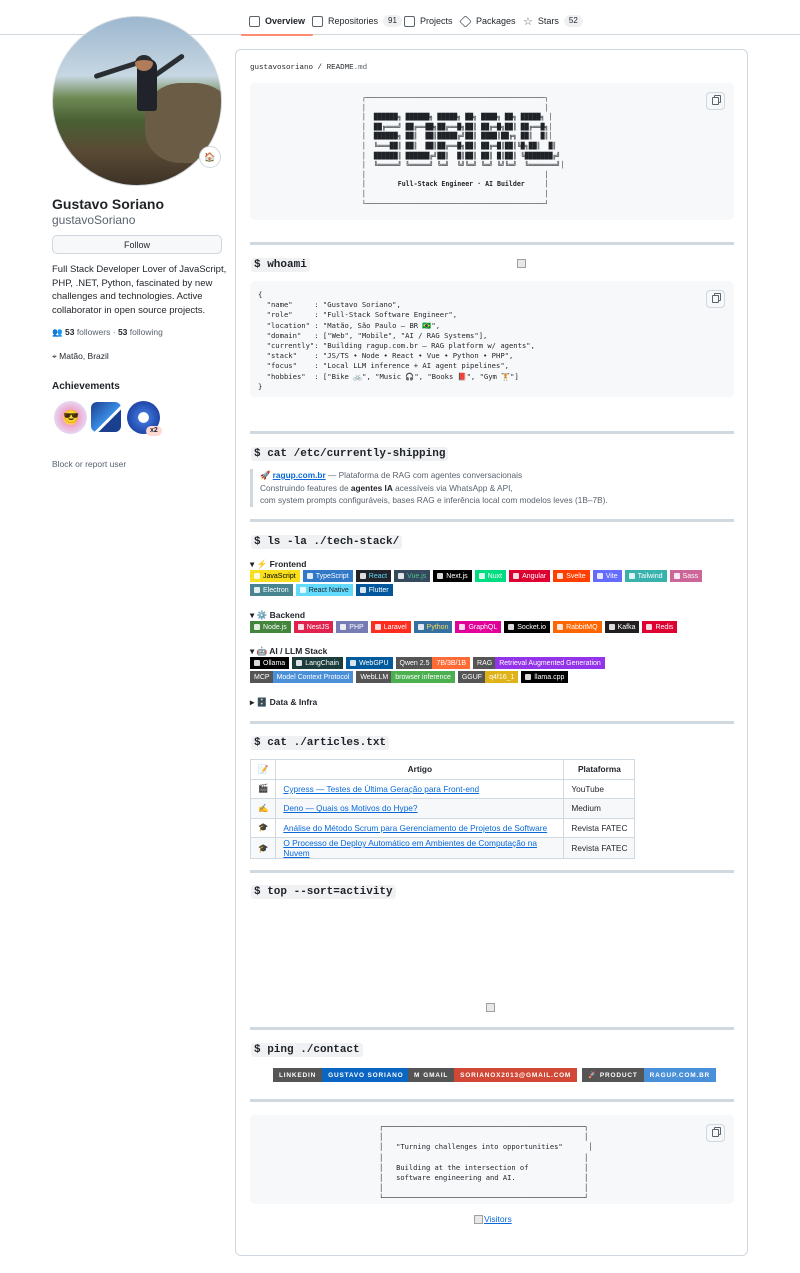  I want to click on frontend-badge-angular: Angular, so click(530, 576).